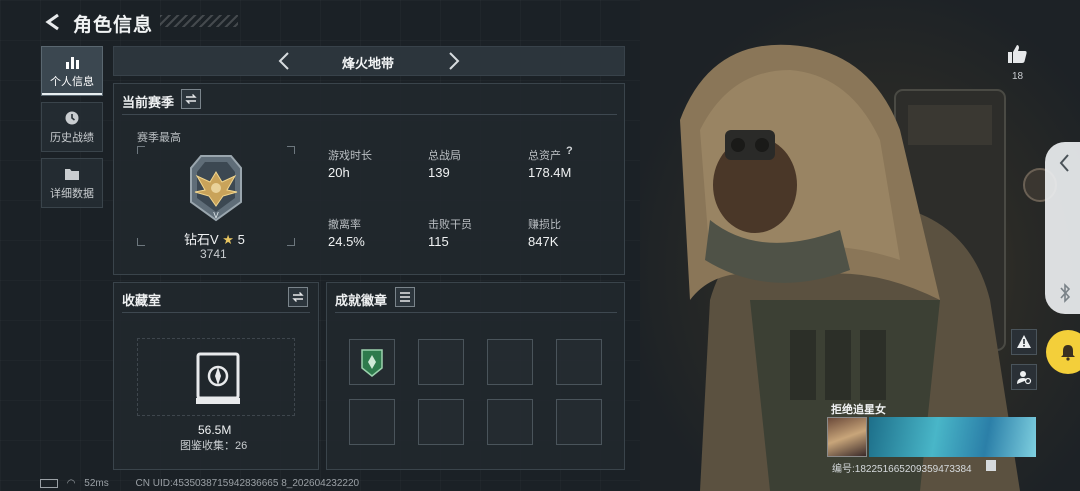 The height and width of the screenshot is (491, 1080). What do you see at coordinates (439, 172) in the screenshot?
I see `stat-value-matches: 139` at bounding box center [439, 172].